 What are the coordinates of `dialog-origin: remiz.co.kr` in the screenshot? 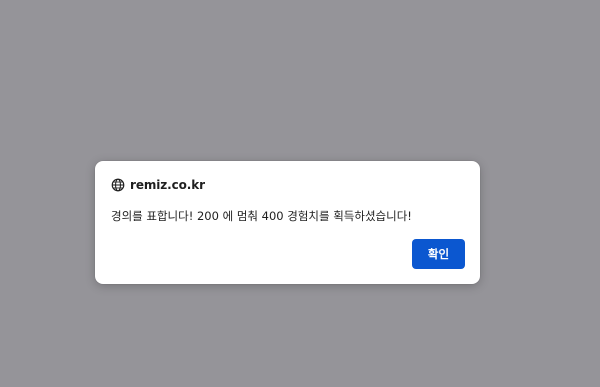 It's located at (167, 185).